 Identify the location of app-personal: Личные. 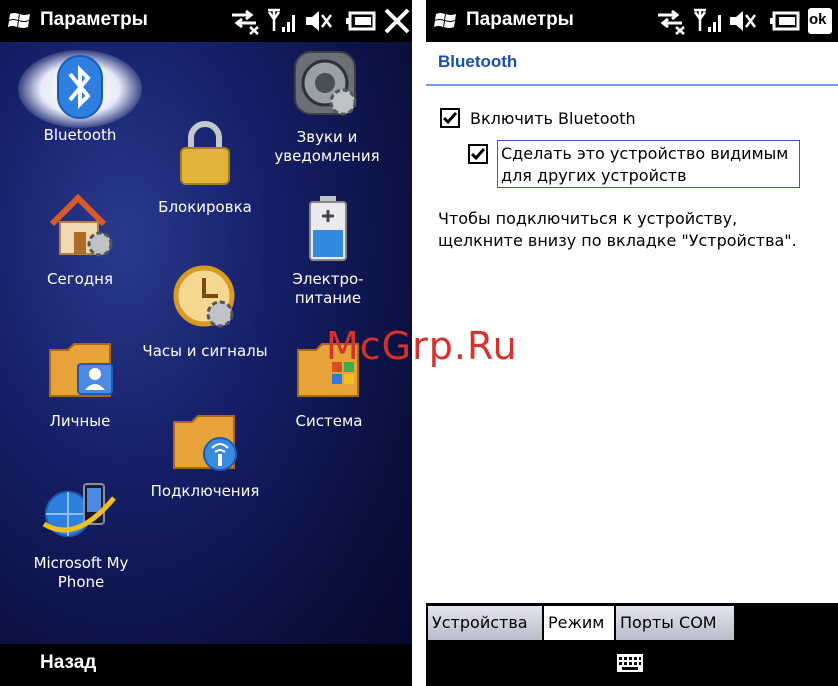
(80, 384).